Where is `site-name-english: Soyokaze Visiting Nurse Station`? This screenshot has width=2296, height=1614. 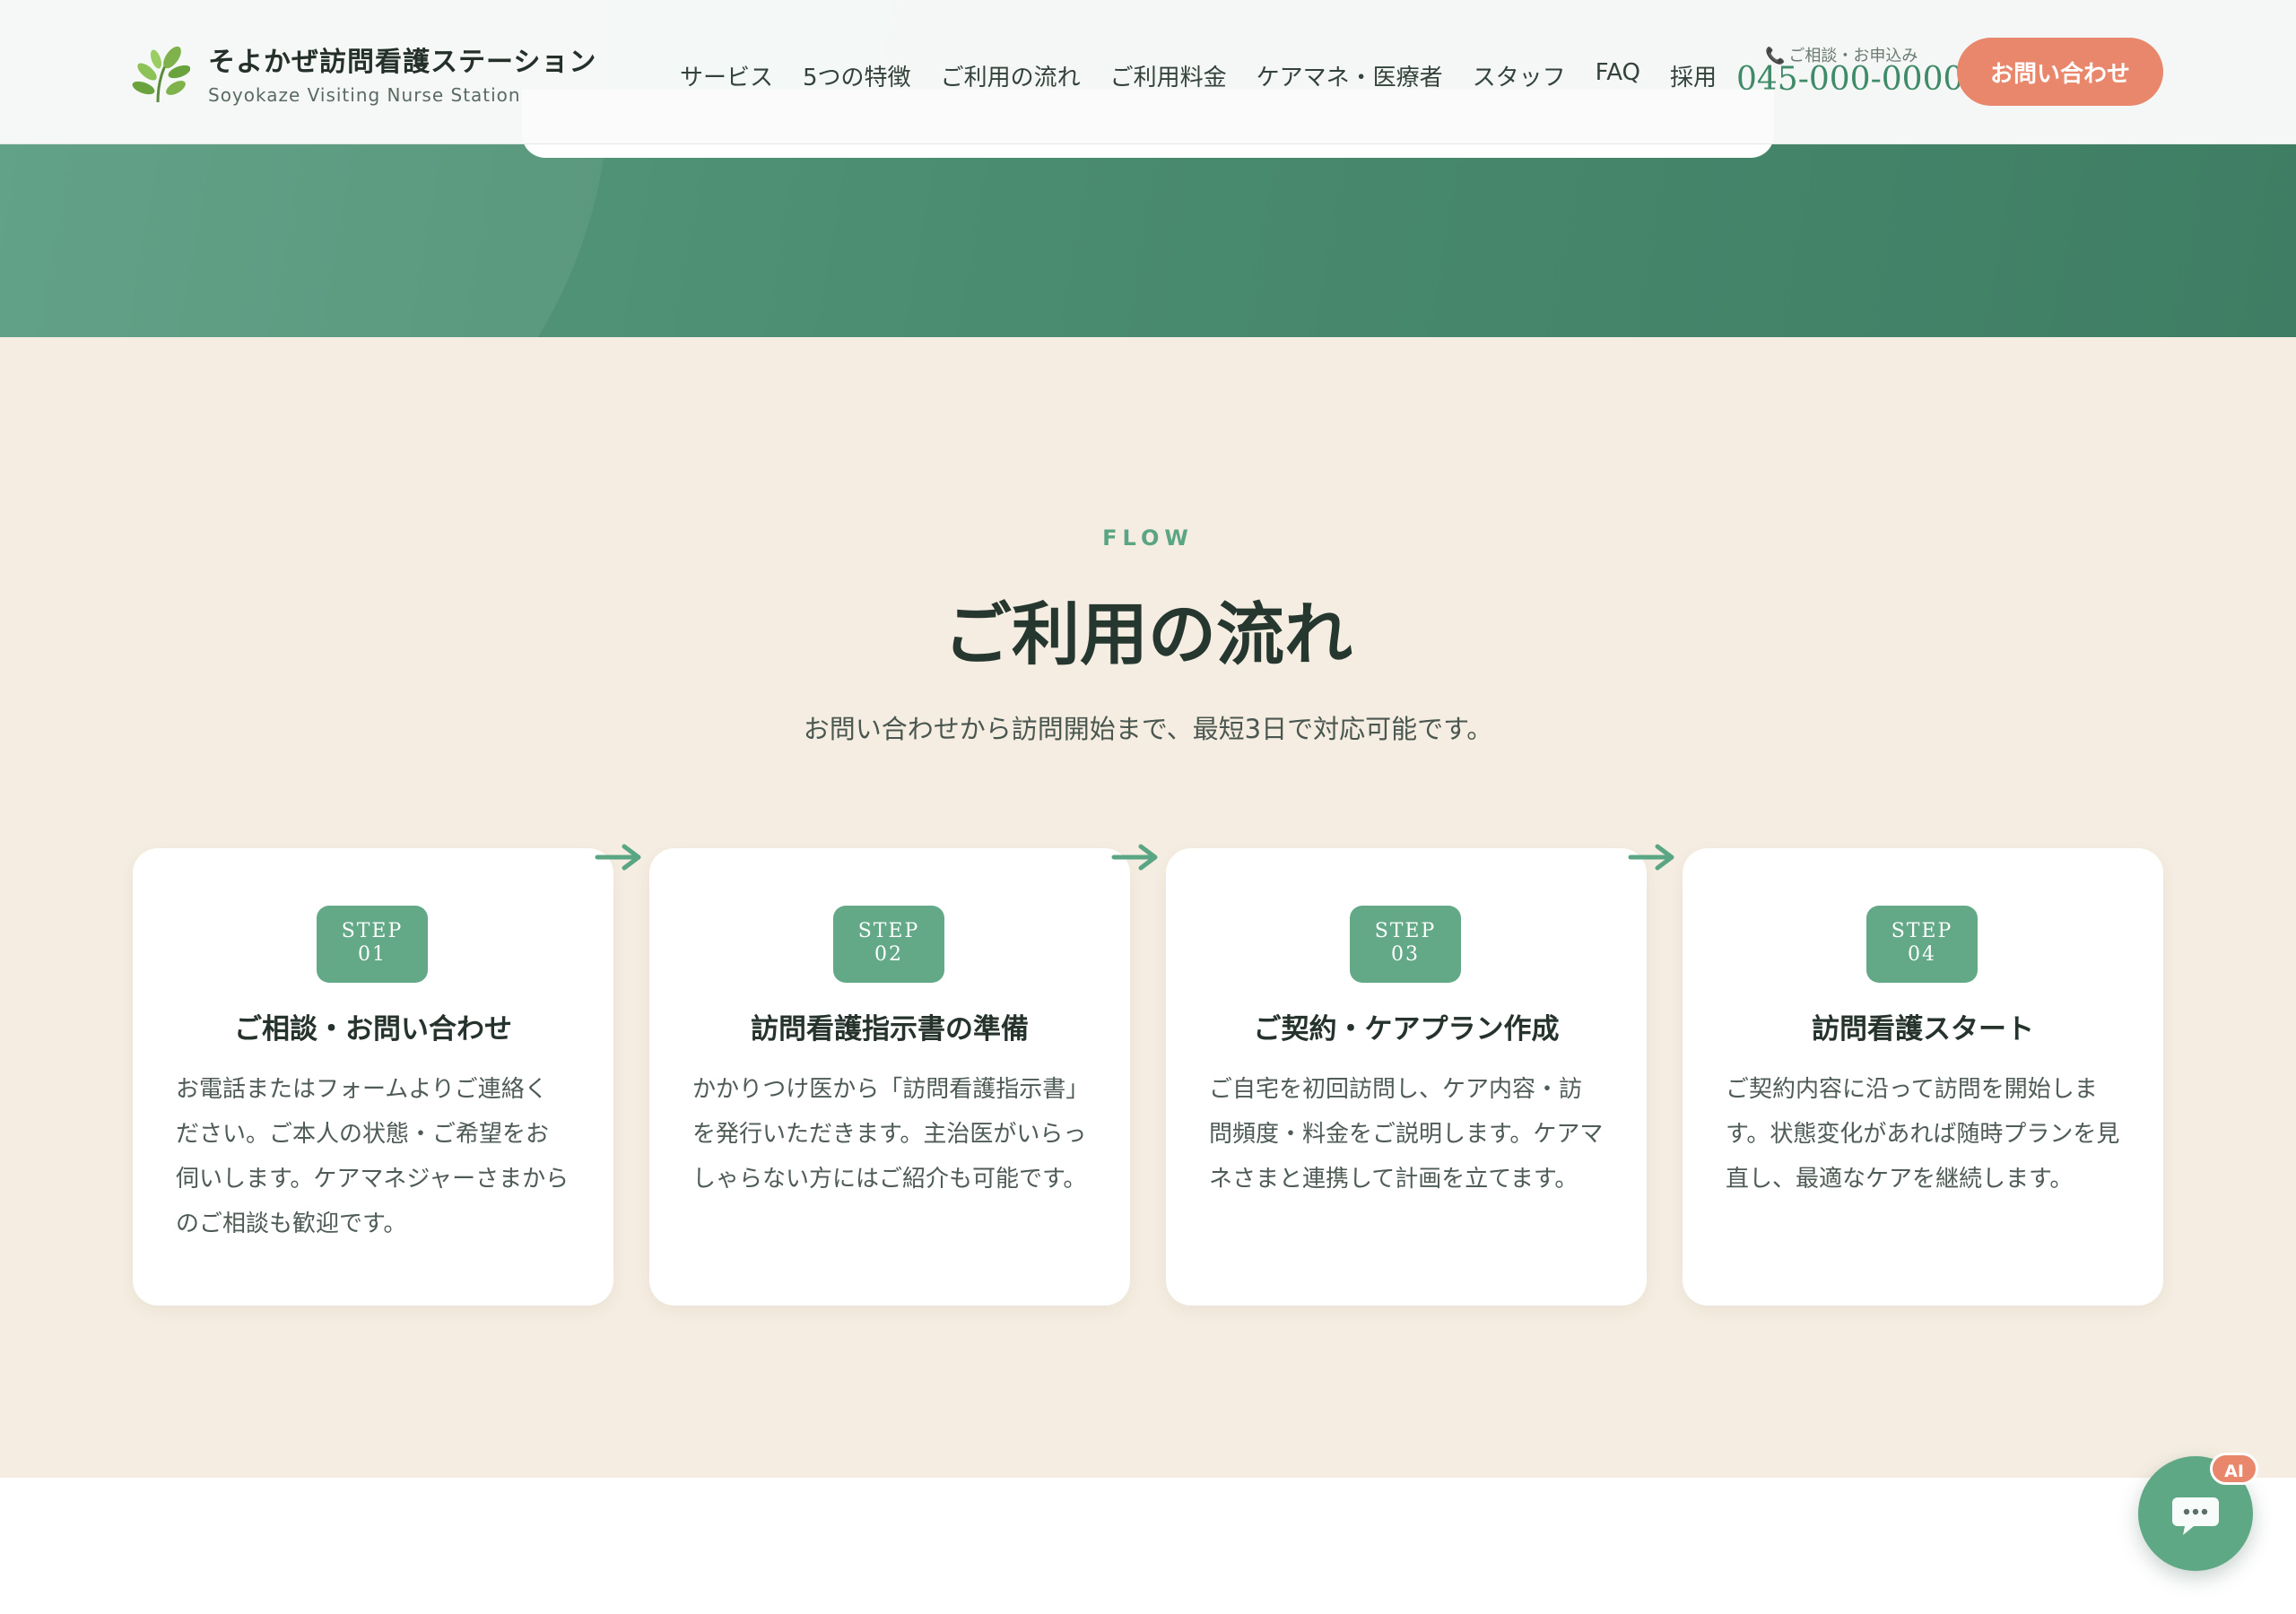
site-name-english: Soyokaze Visiting Nurse Station is located at coordinates (364, 95).